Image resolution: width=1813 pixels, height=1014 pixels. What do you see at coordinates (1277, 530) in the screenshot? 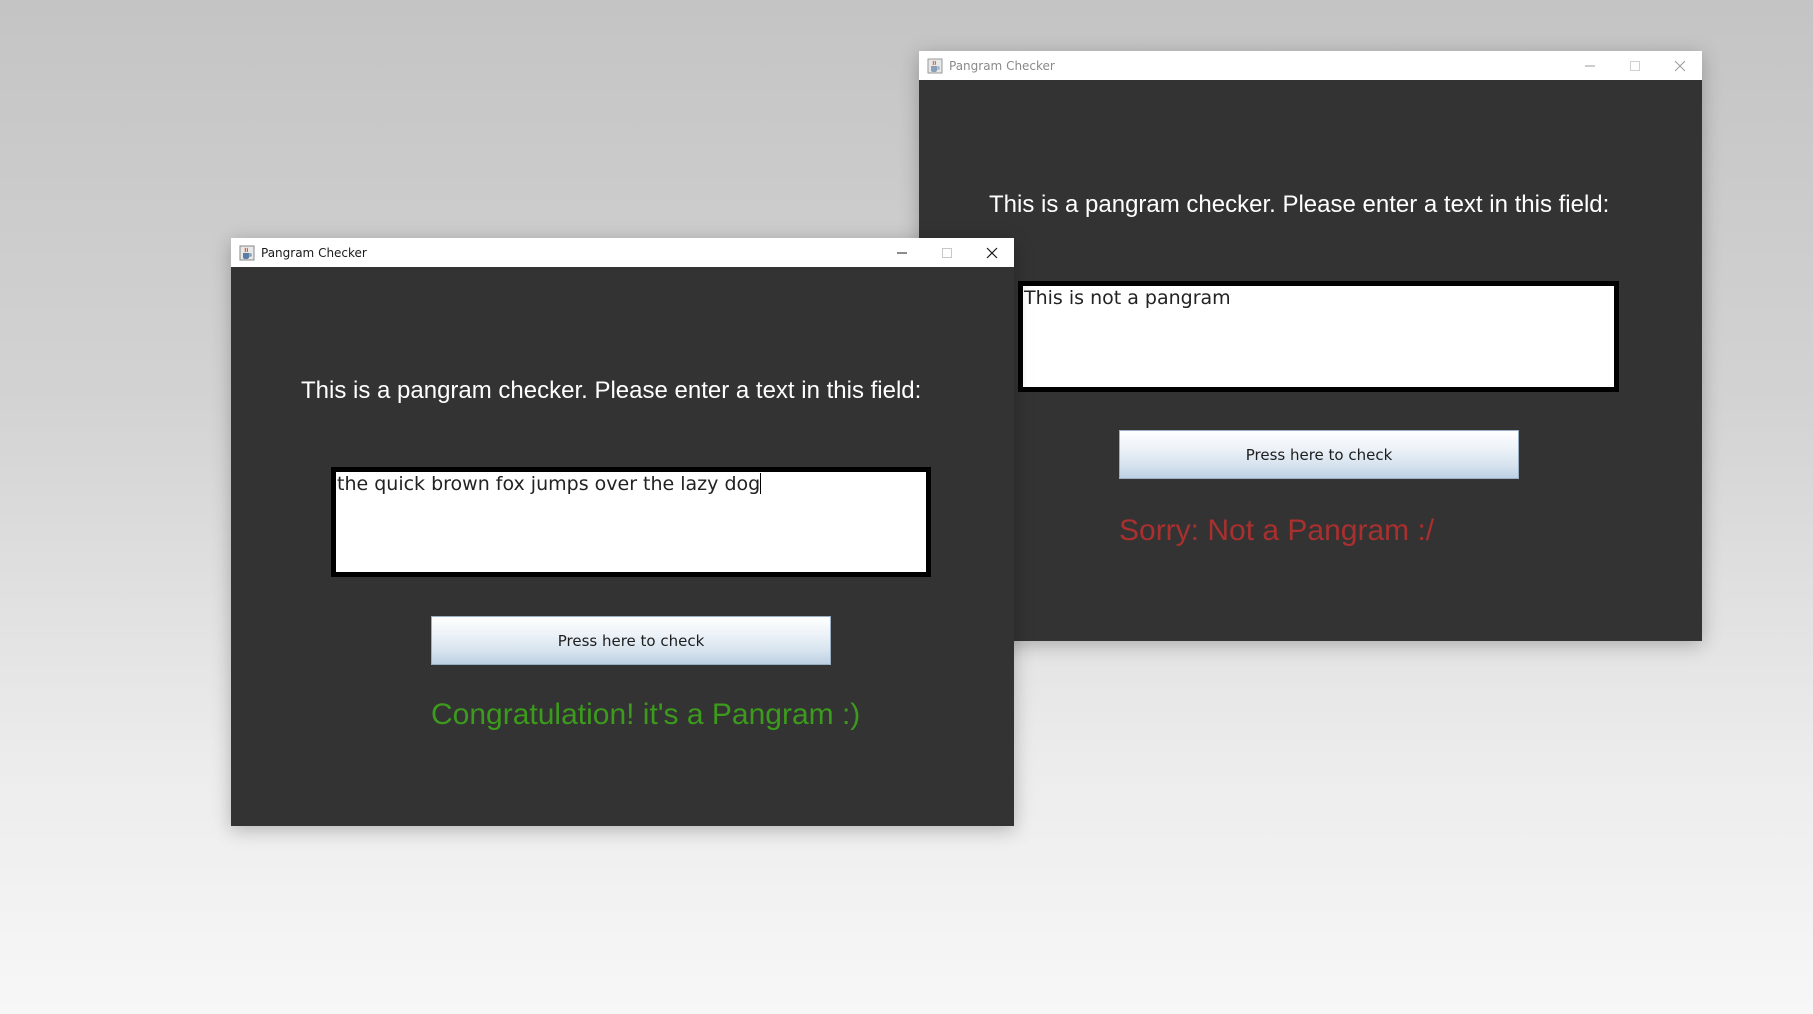
I see `result-label: Sorry: Not a Pangram :/` at bounding box center [1277, 530].